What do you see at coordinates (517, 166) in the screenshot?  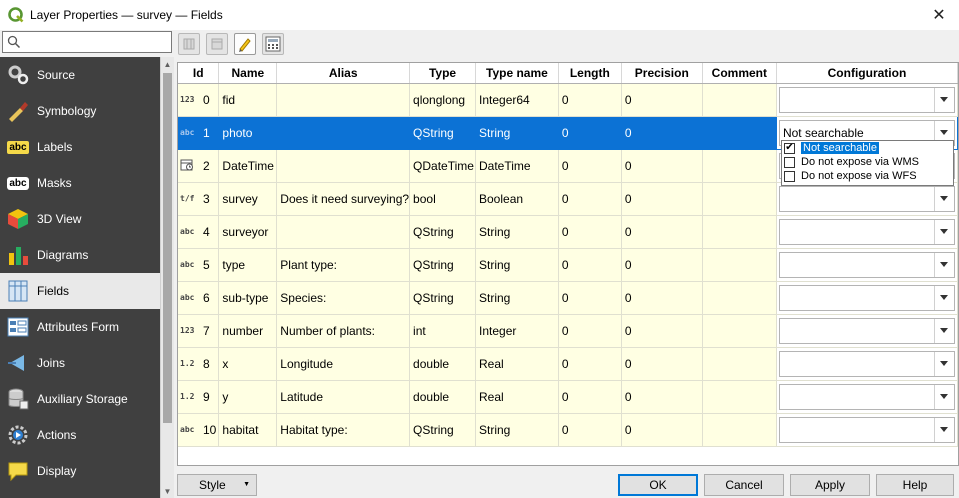 I see `type-name-cell: DateTime` at bounding box center [517, 166].